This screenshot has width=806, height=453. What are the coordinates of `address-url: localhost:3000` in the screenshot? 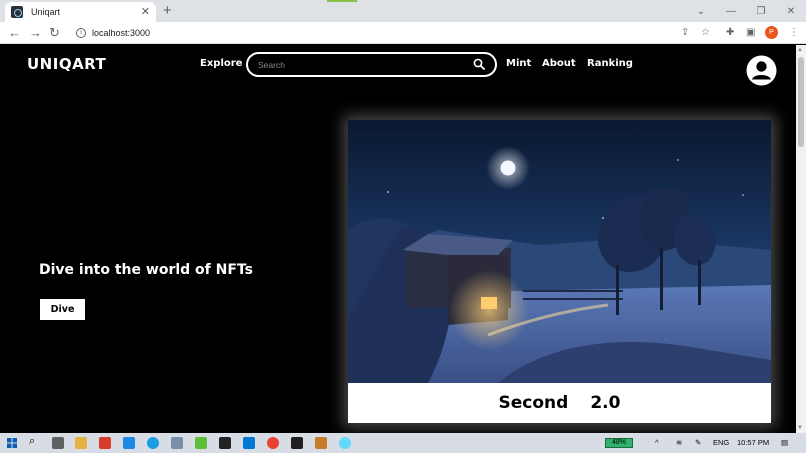 It's located at (121, 33).